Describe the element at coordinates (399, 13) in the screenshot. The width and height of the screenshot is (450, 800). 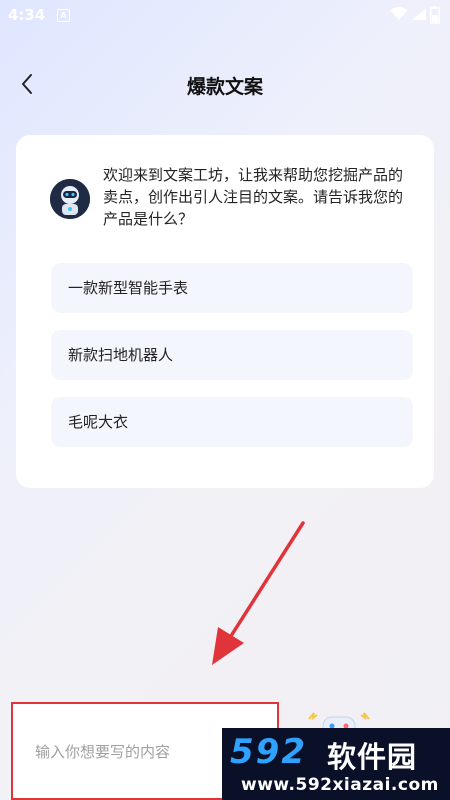
I see `wifi-icon` at that location.